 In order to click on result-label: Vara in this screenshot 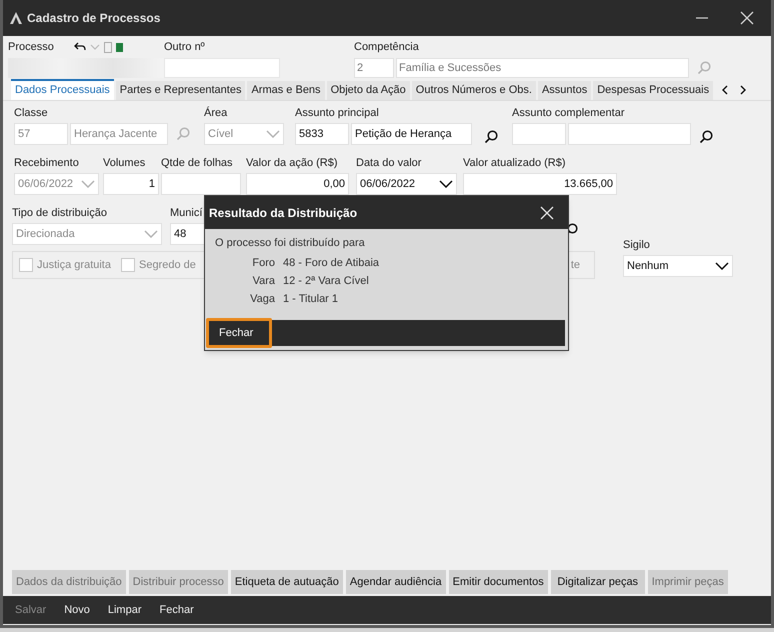, I will do `click(263, 281)`.